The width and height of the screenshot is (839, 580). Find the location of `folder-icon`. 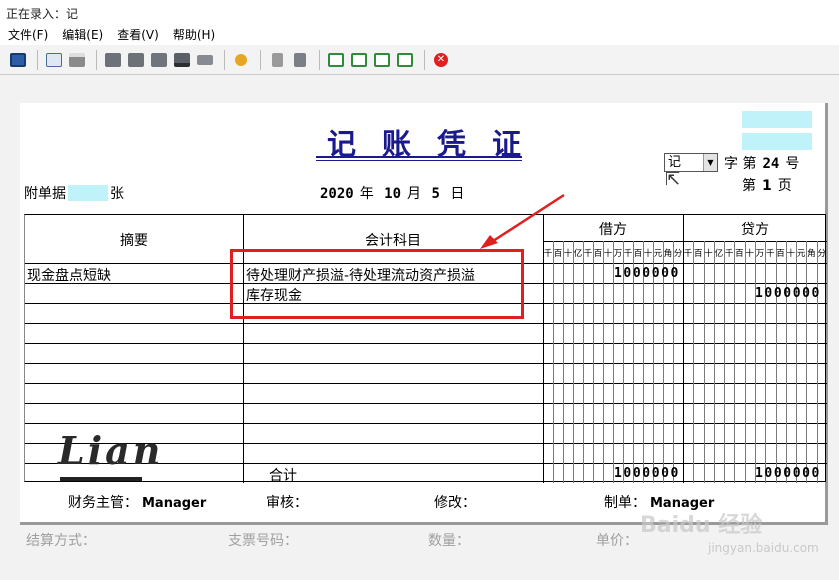

folder-icon is located at coordinates (205, 60).